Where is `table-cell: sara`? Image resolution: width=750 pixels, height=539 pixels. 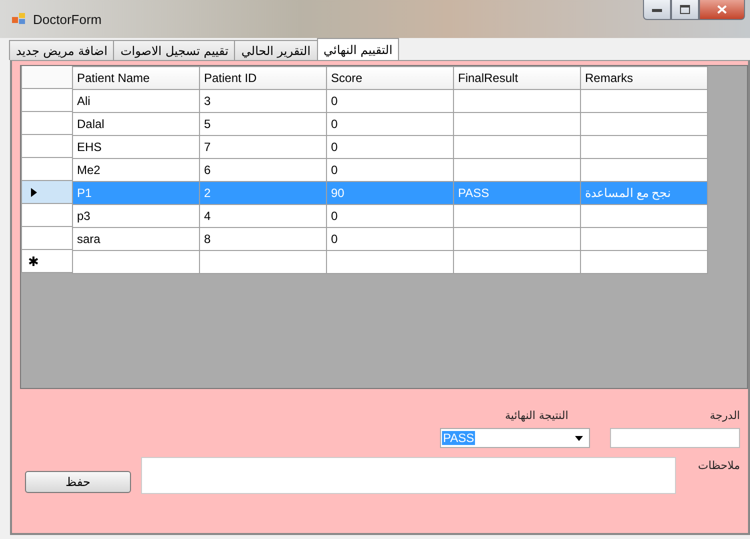 table-cell: sara is located at coordinates (136, 239).